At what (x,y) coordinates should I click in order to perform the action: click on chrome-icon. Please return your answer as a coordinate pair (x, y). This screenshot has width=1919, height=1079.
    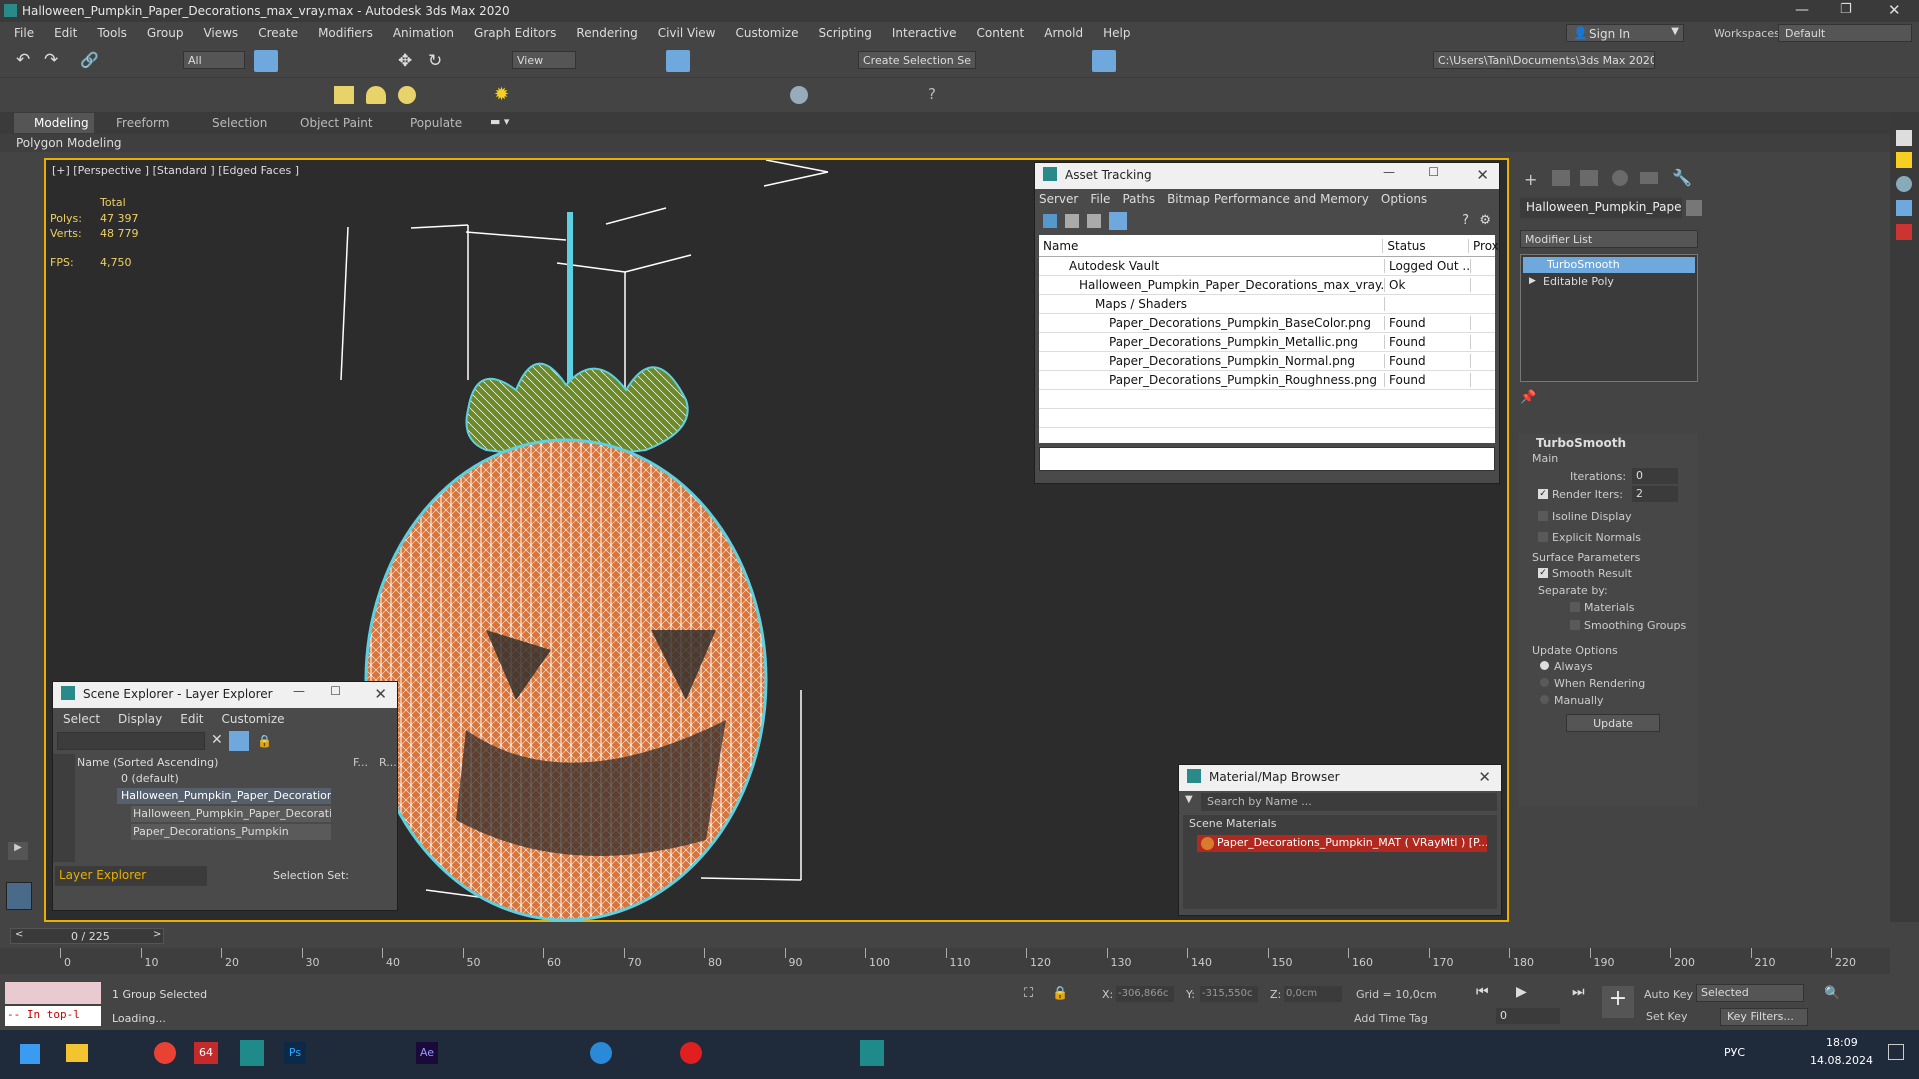
    Looking at the image, I should click on (165, 1053).